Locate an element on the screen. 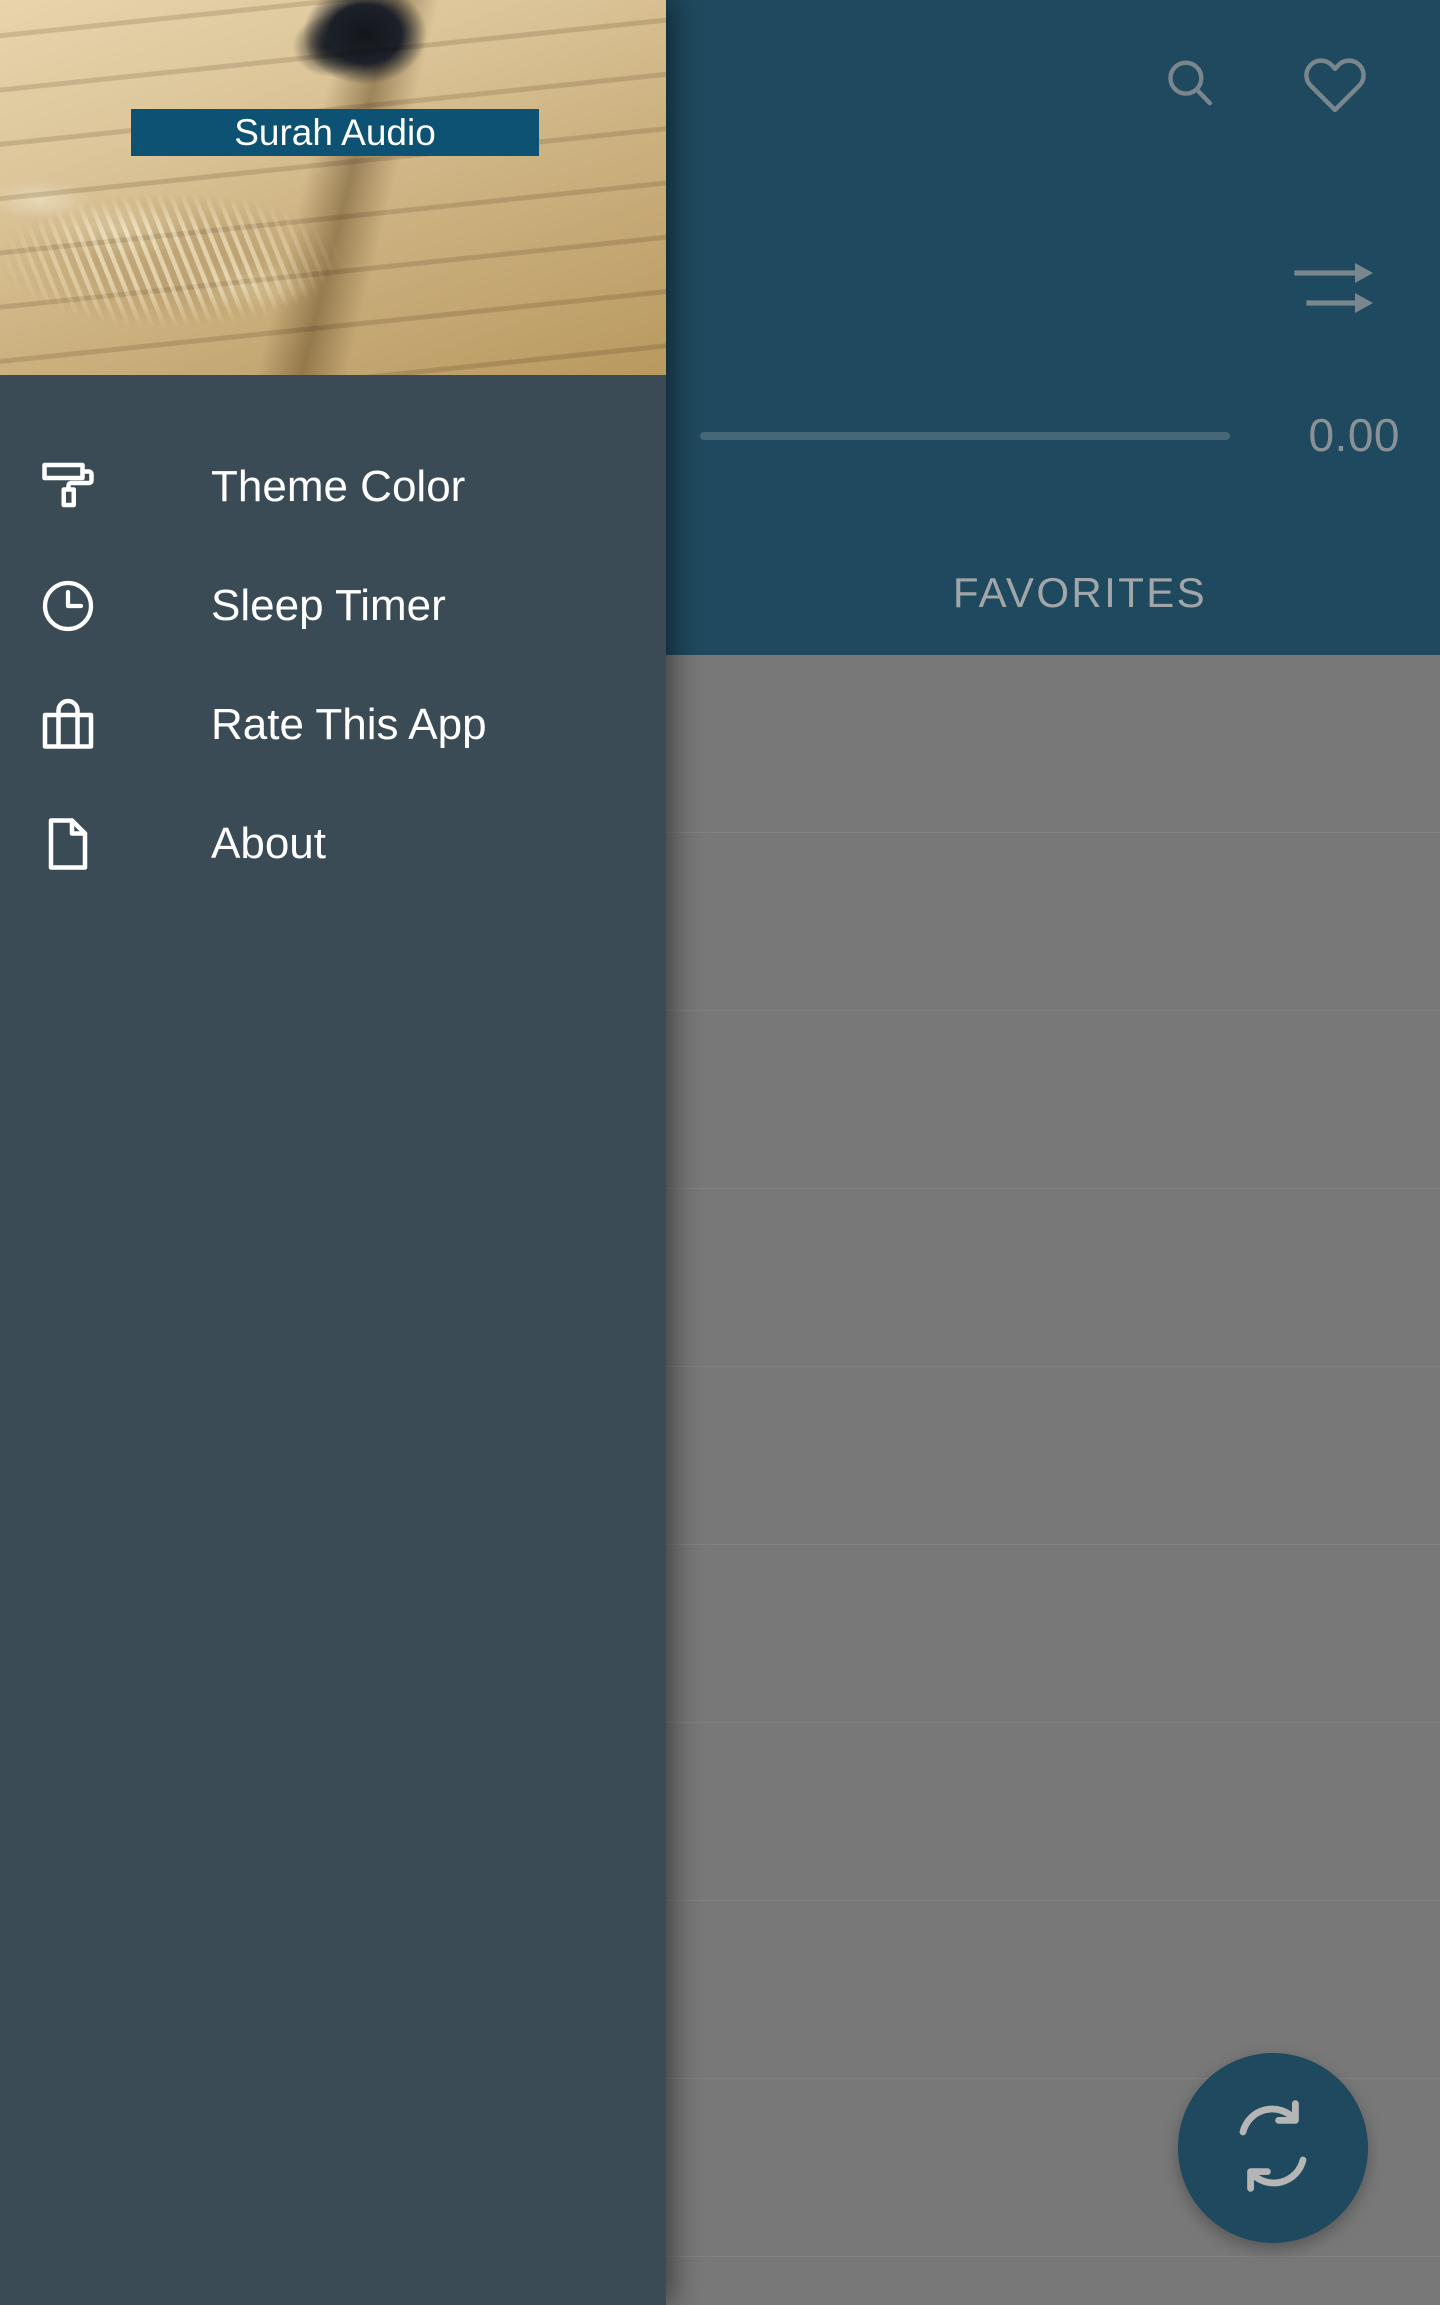 This screenshot has width=1440, height=2305. paint-roller-icon is located at coordinates (68, 487).